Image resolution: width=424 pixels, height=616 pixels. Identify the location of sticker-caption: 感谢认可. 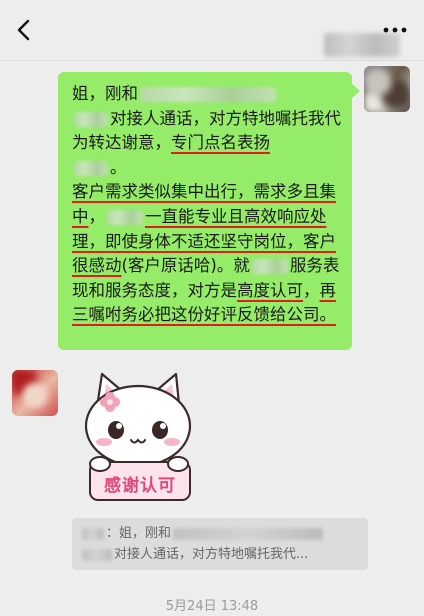
(140, 486).